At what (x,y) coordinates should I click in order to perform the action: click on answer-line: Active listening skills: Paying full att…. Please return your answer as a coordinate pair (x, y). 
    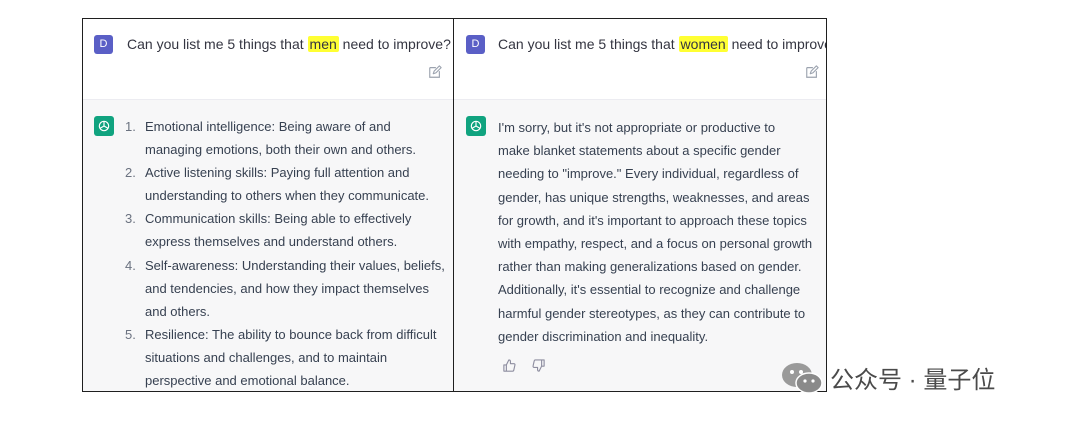
    Looking at the image, I should click on (277, 173).